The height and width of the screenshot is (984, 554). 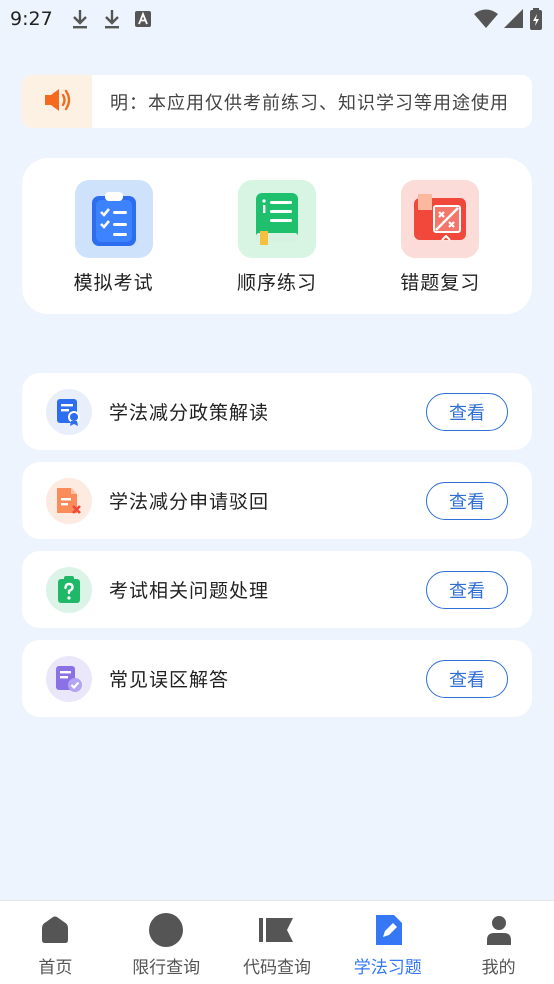 What do you see at coordinates (113, 219) in the screenshot?
I see `clipboard-checklist-icon` at bounding box center [113, 219].